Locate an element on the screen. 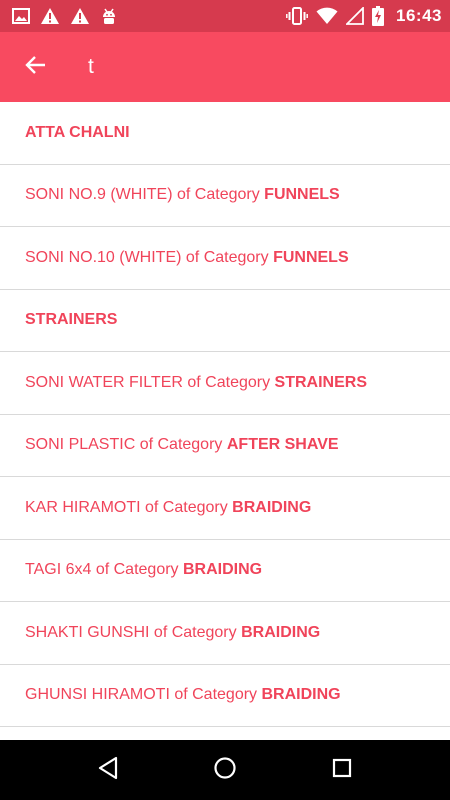 The height and width of the screenshot is (800, 450). item-name: SONI NO.10 (WHITE) is located at coordinates (103, 257).